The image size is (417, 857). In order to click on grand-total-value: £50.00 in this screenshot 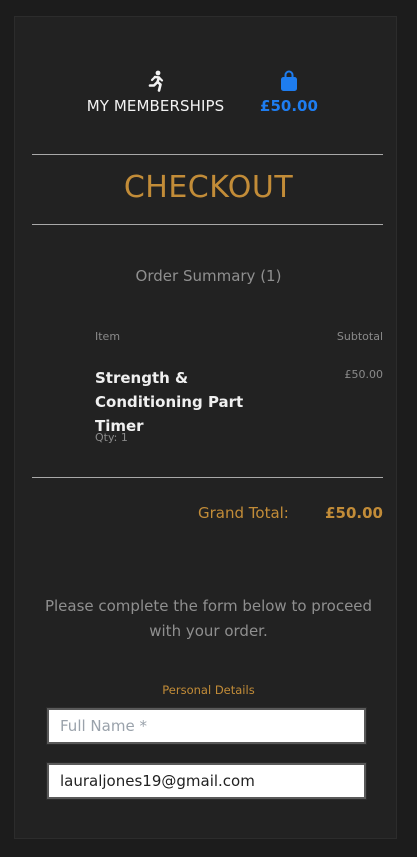, I will do `click(354, 513)`.